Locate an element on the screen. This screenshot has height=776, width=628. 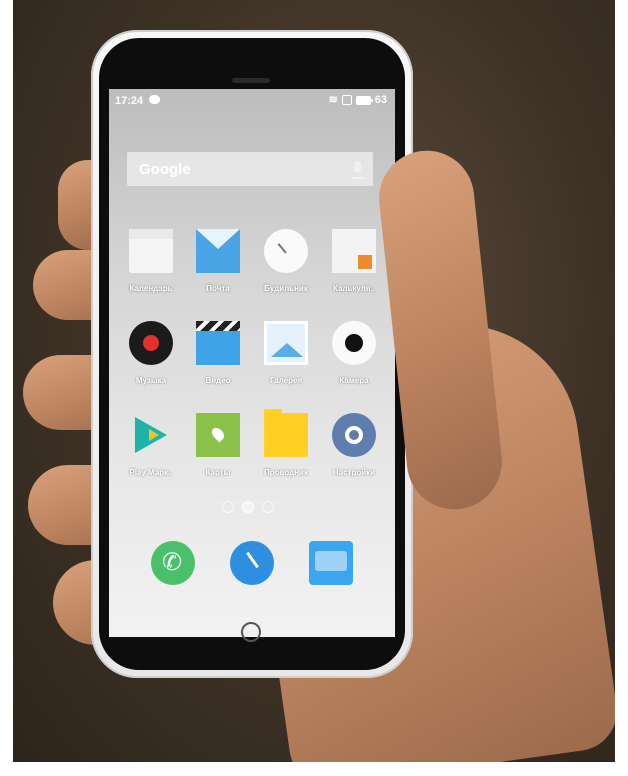
app-gallery: Галерея is located at coordinates (286, 353).